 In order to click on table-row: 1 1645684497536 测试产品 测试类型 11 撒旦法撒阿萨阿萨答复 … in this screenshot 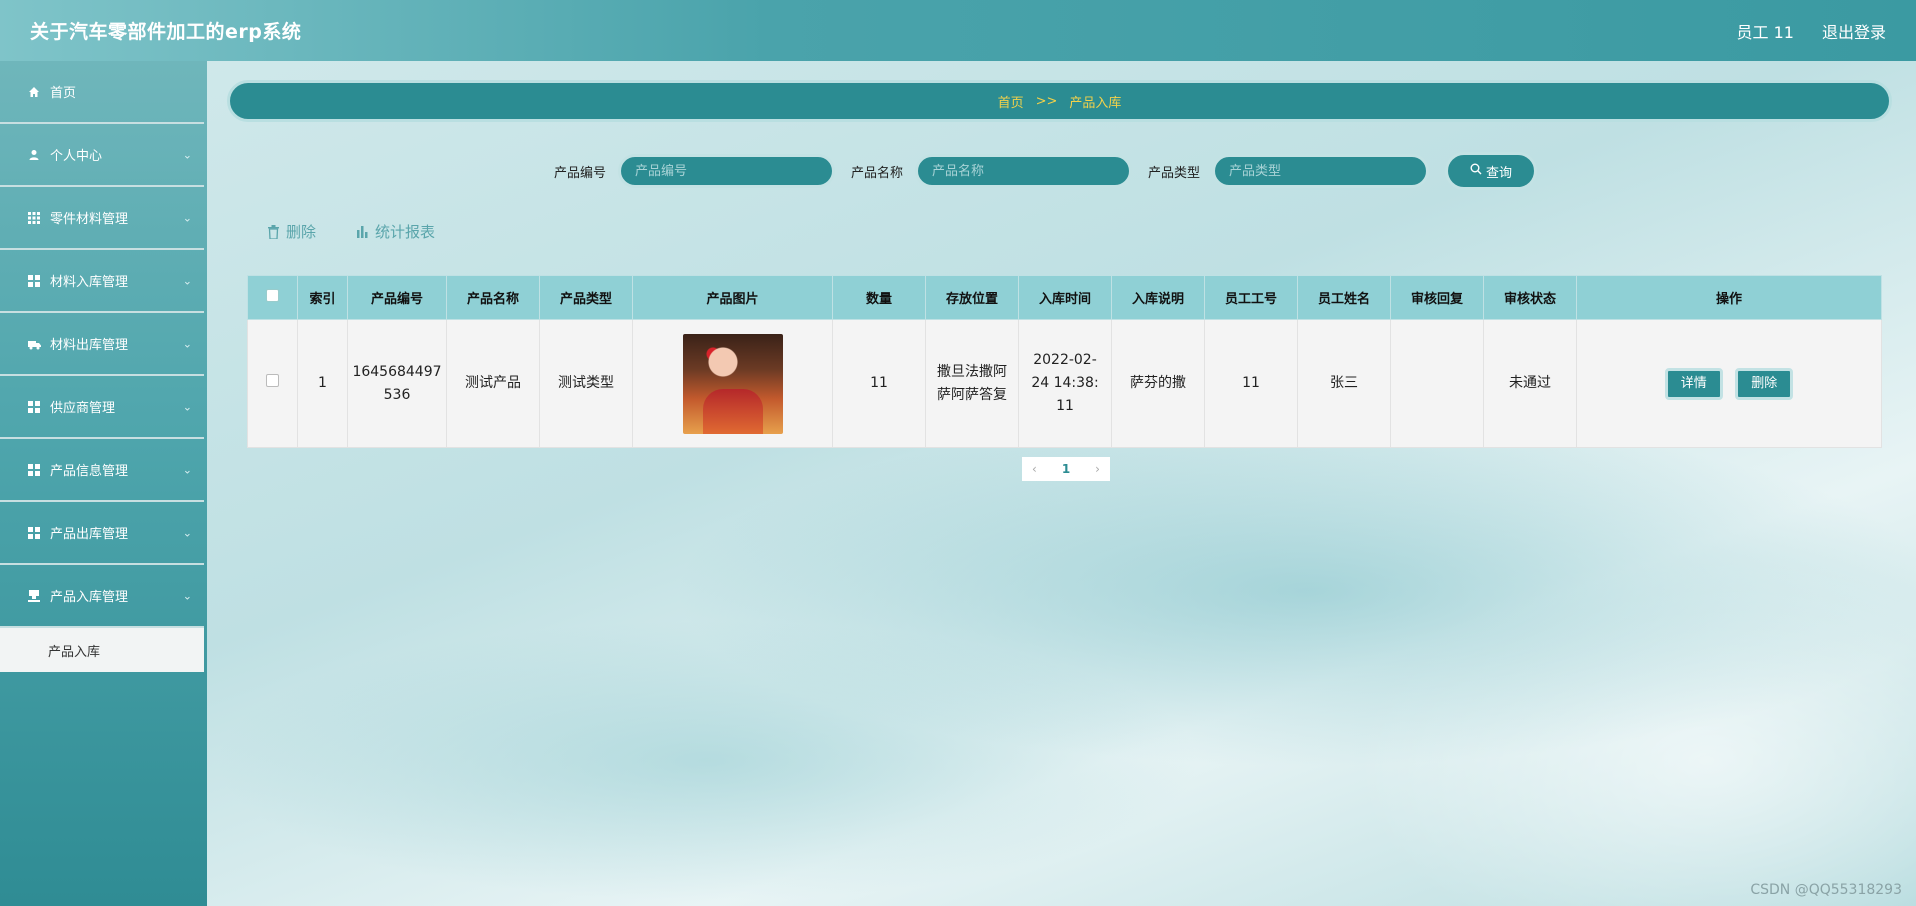, I will do `click(1064, 383)`.